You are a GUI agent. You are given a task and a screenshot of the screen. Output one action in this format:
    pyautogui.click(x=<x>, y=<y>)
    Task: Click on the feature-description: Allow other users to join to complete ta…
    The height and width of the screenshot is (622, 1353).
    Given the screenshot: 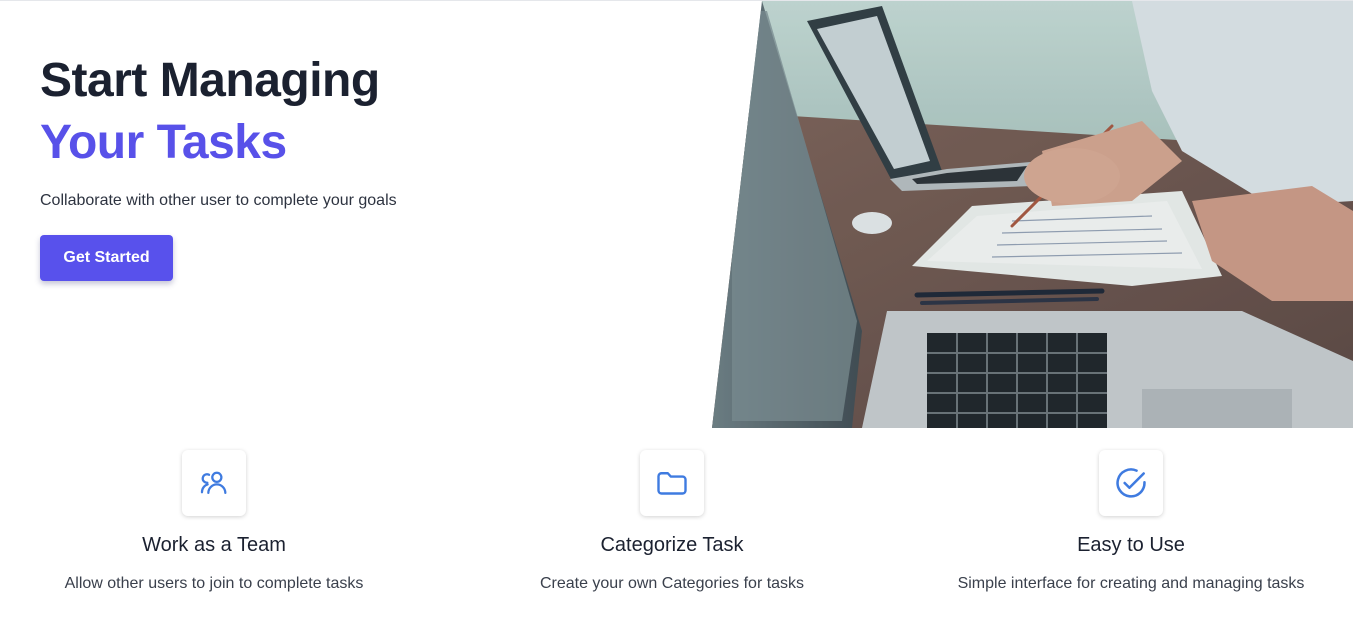 What is the action you would take?
    pyautogui.click(x=214, y=583)
    